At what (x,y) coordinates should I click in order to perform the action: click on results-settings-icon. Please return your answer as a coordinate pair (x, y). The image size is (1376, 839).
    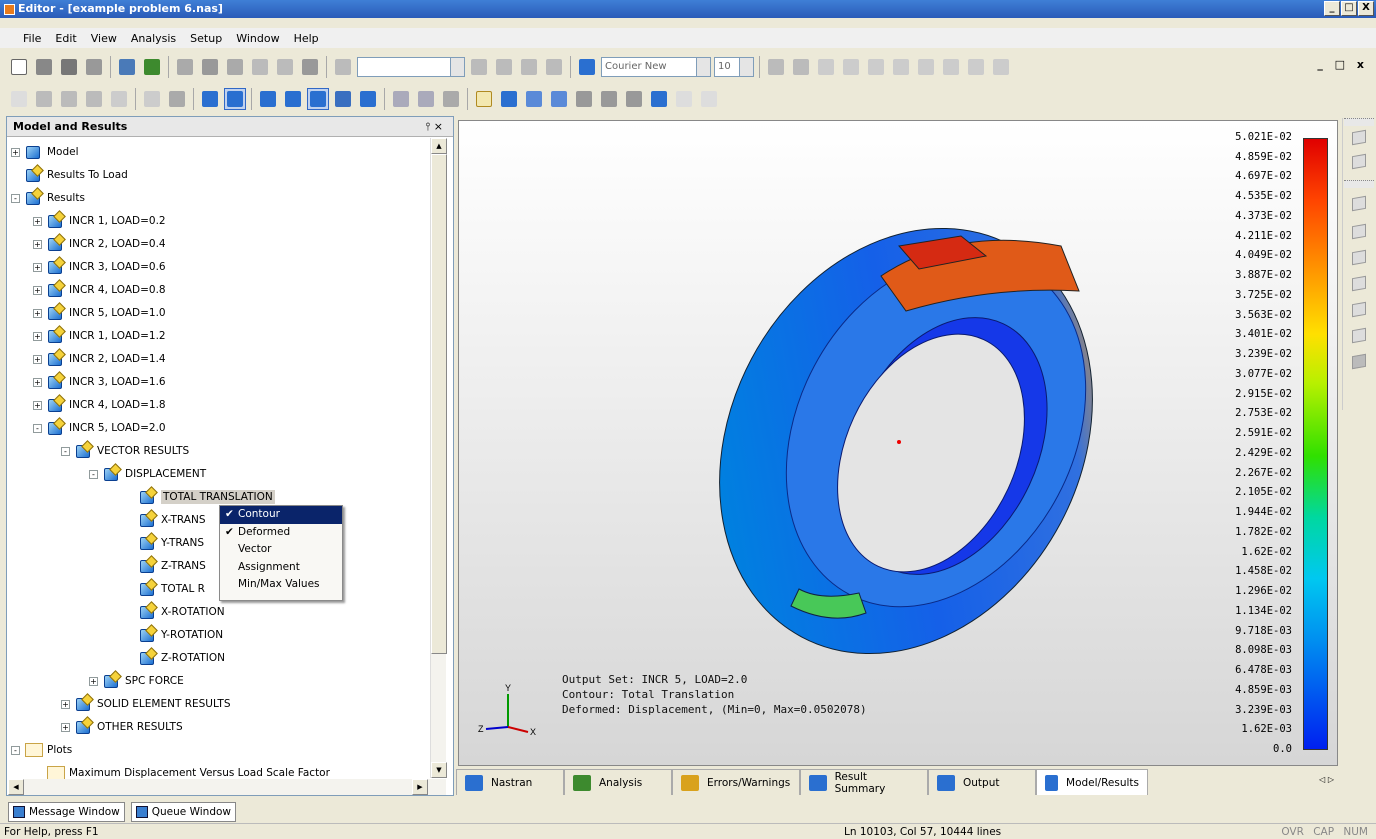
    Looking at the image, I should click on (368, 99).